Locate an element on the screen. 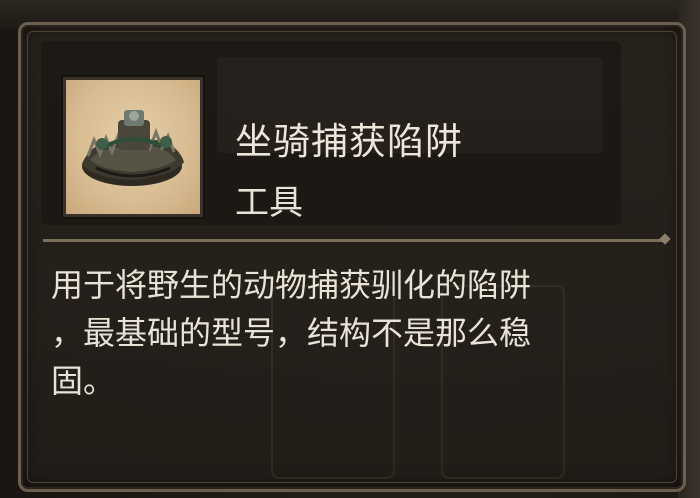 The image size is (700, 498). item-icon-frame is located at coordinates (133, 147).